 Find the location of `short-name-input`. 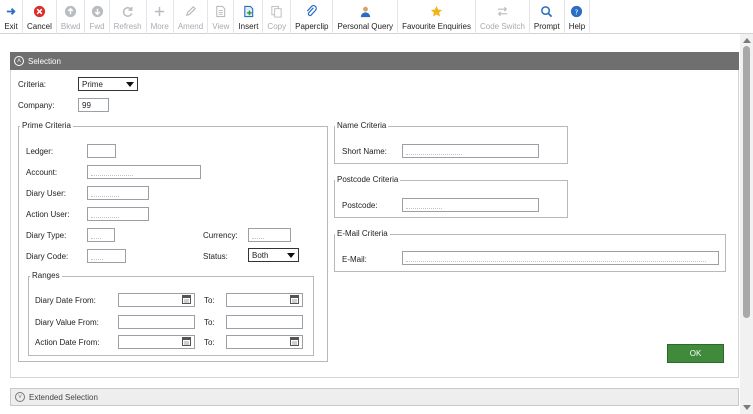

short-name-input is located at coordinates (470, 151).